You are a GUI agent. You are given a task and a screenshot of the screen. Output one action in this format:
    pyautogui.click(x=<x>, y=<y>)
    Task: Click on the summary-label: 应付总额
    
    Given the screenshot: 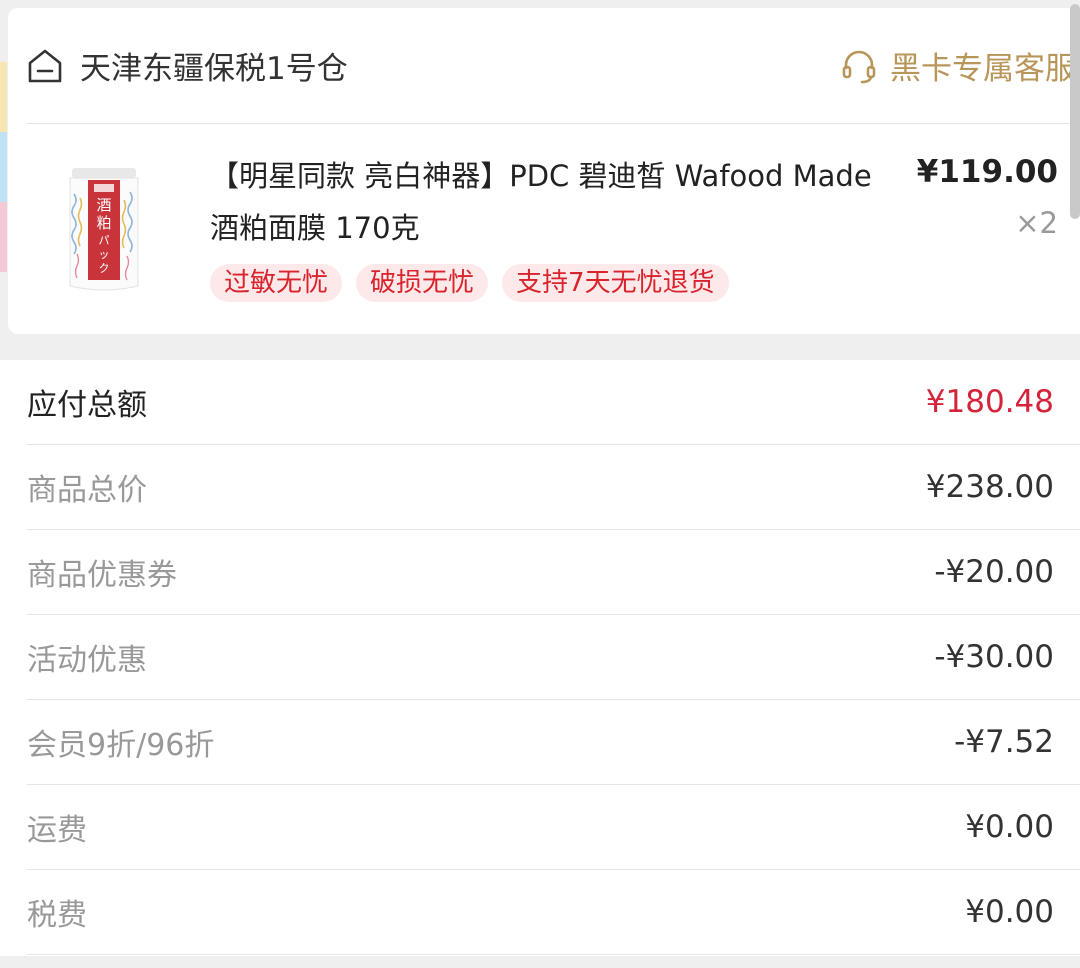 What is the action you would take?
    pyautogui.click(x=87, y=405)
    